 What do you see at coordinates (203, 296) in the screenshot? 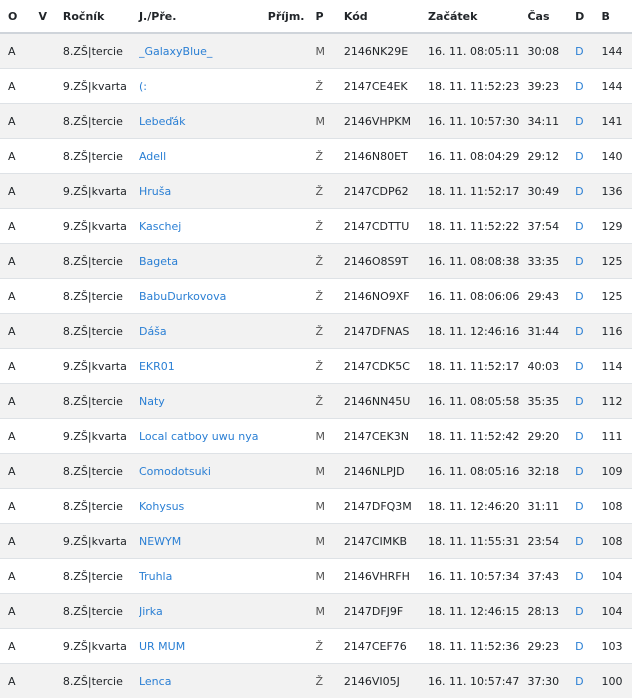
I see `participant-name-link: BabuDurkovova` at bounding box center [203, 296].